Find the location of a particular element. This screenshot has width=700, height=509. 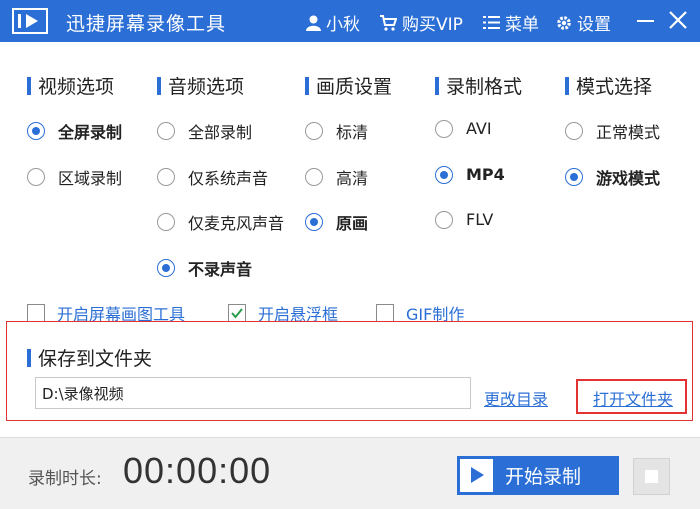

record-duration-label: 录制时长: is located at coordinates (65, 479).